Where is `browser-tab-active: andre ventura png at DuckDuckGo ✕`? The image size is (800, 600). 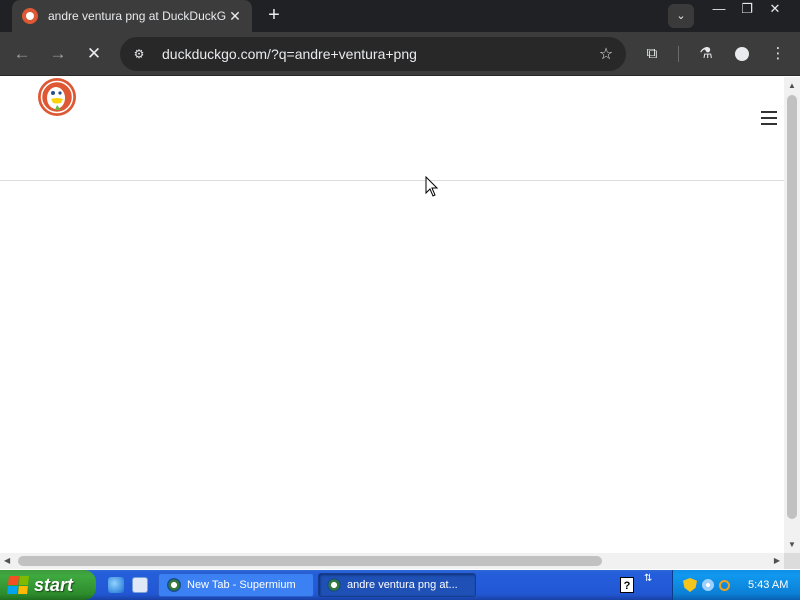 browser-tab-active: andre ventura png at DuckDuckGo ✕ is located at coordinates (132, 16).